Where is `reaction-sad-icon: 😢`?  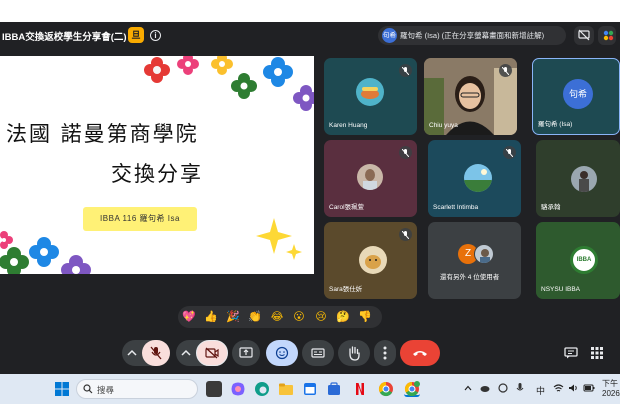 reaction-sad-icon: 😢 is located at coordinates (321, 317).